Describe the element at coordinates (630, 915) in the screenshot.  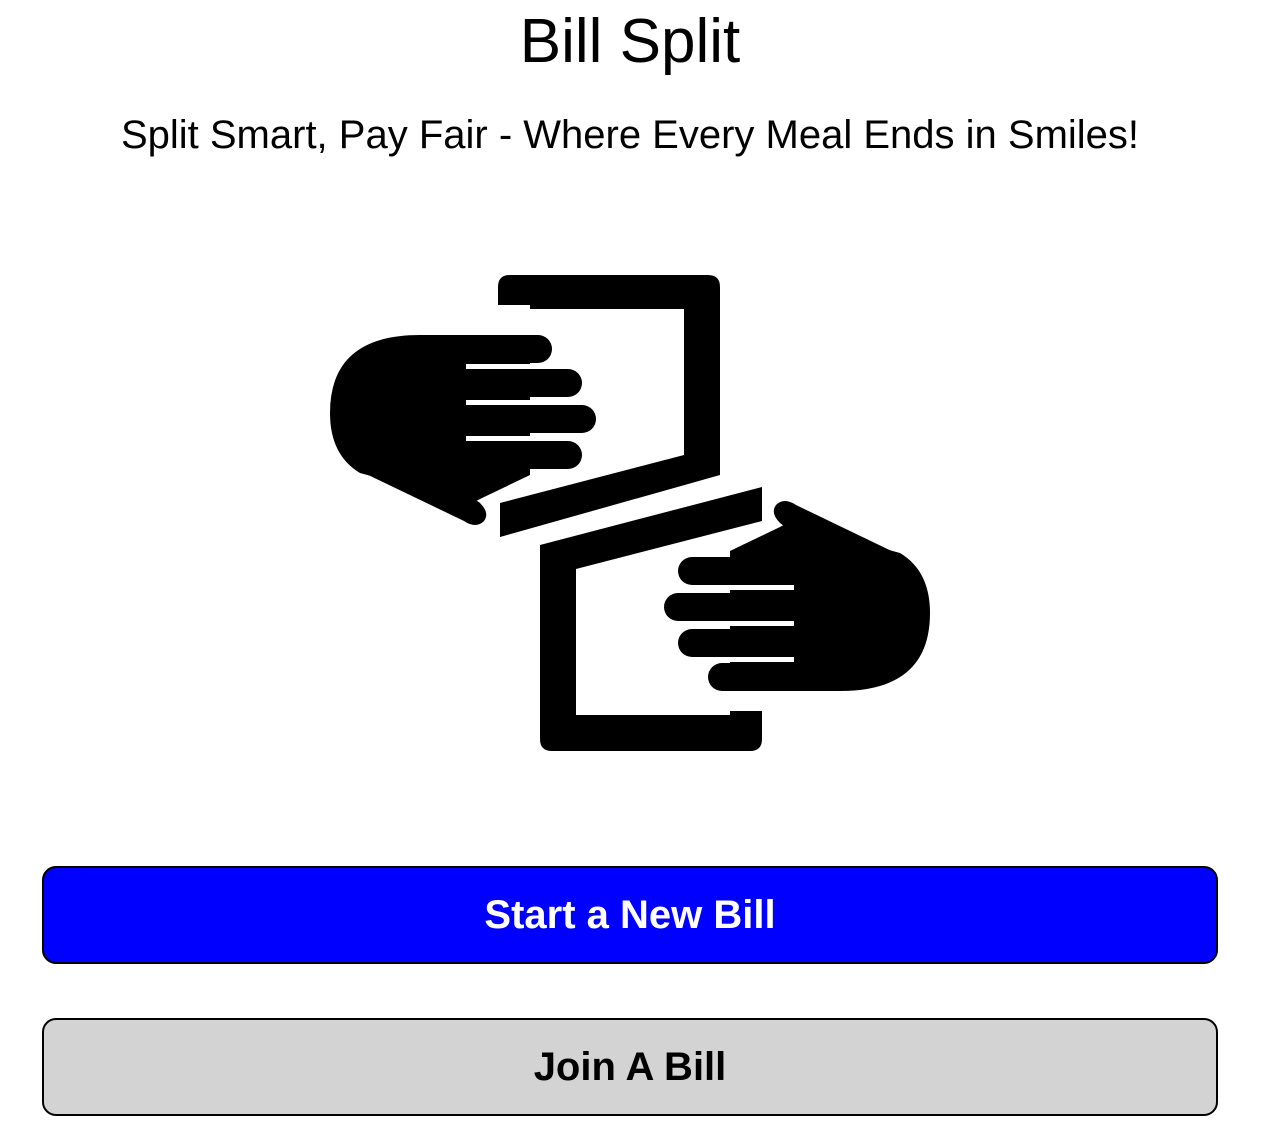
I see `start-new-bill-button: Start a New Bill` at that location.